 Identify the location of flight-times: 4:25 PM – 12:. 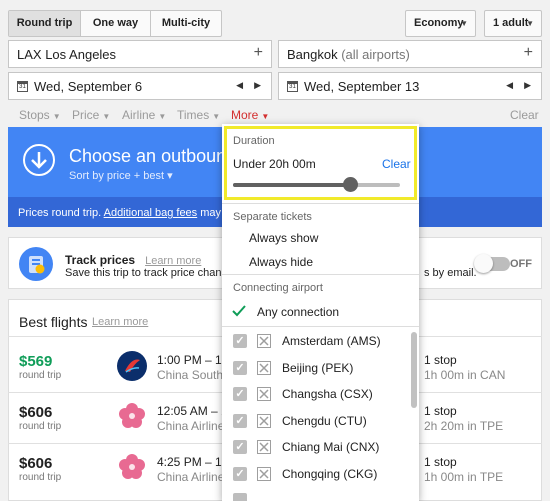
(194, 462).